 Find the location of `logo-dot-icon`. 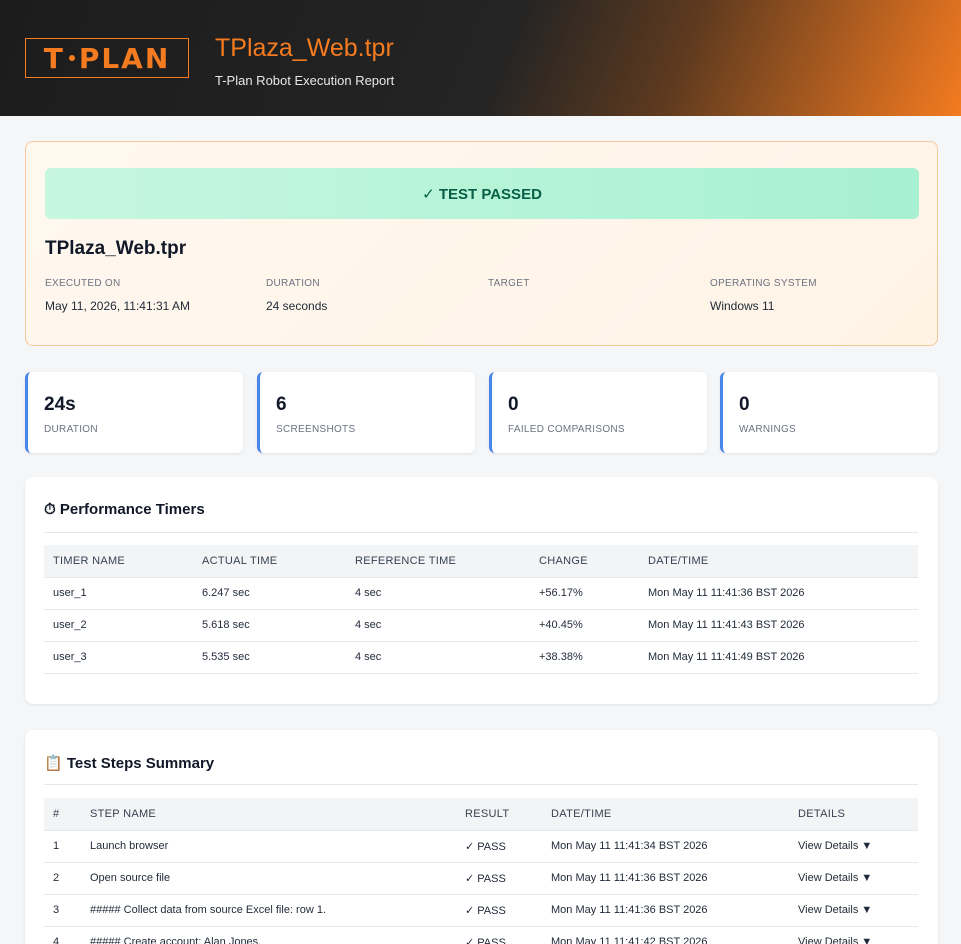

logo-dot-icon is located at coordinates (71, 58).